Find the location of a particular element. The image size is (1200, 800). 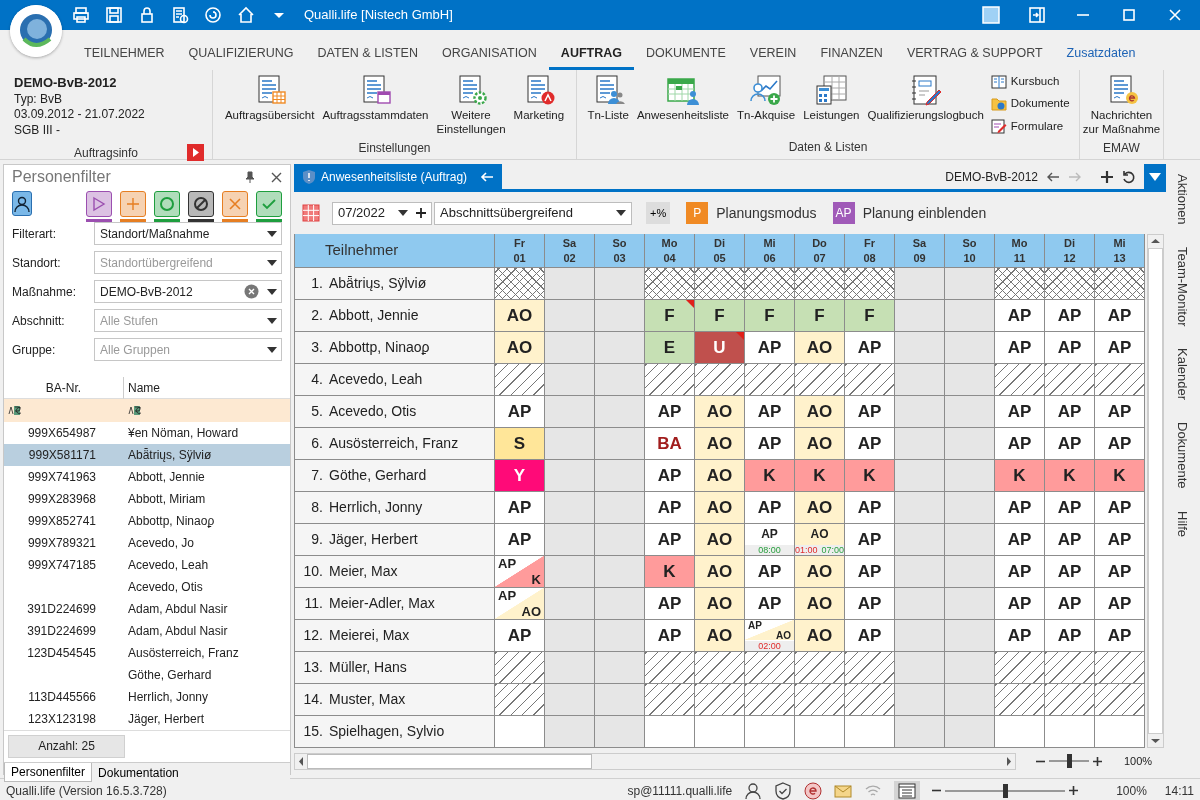

side-tab: Aktionen is located at coordinates (1182, 199).